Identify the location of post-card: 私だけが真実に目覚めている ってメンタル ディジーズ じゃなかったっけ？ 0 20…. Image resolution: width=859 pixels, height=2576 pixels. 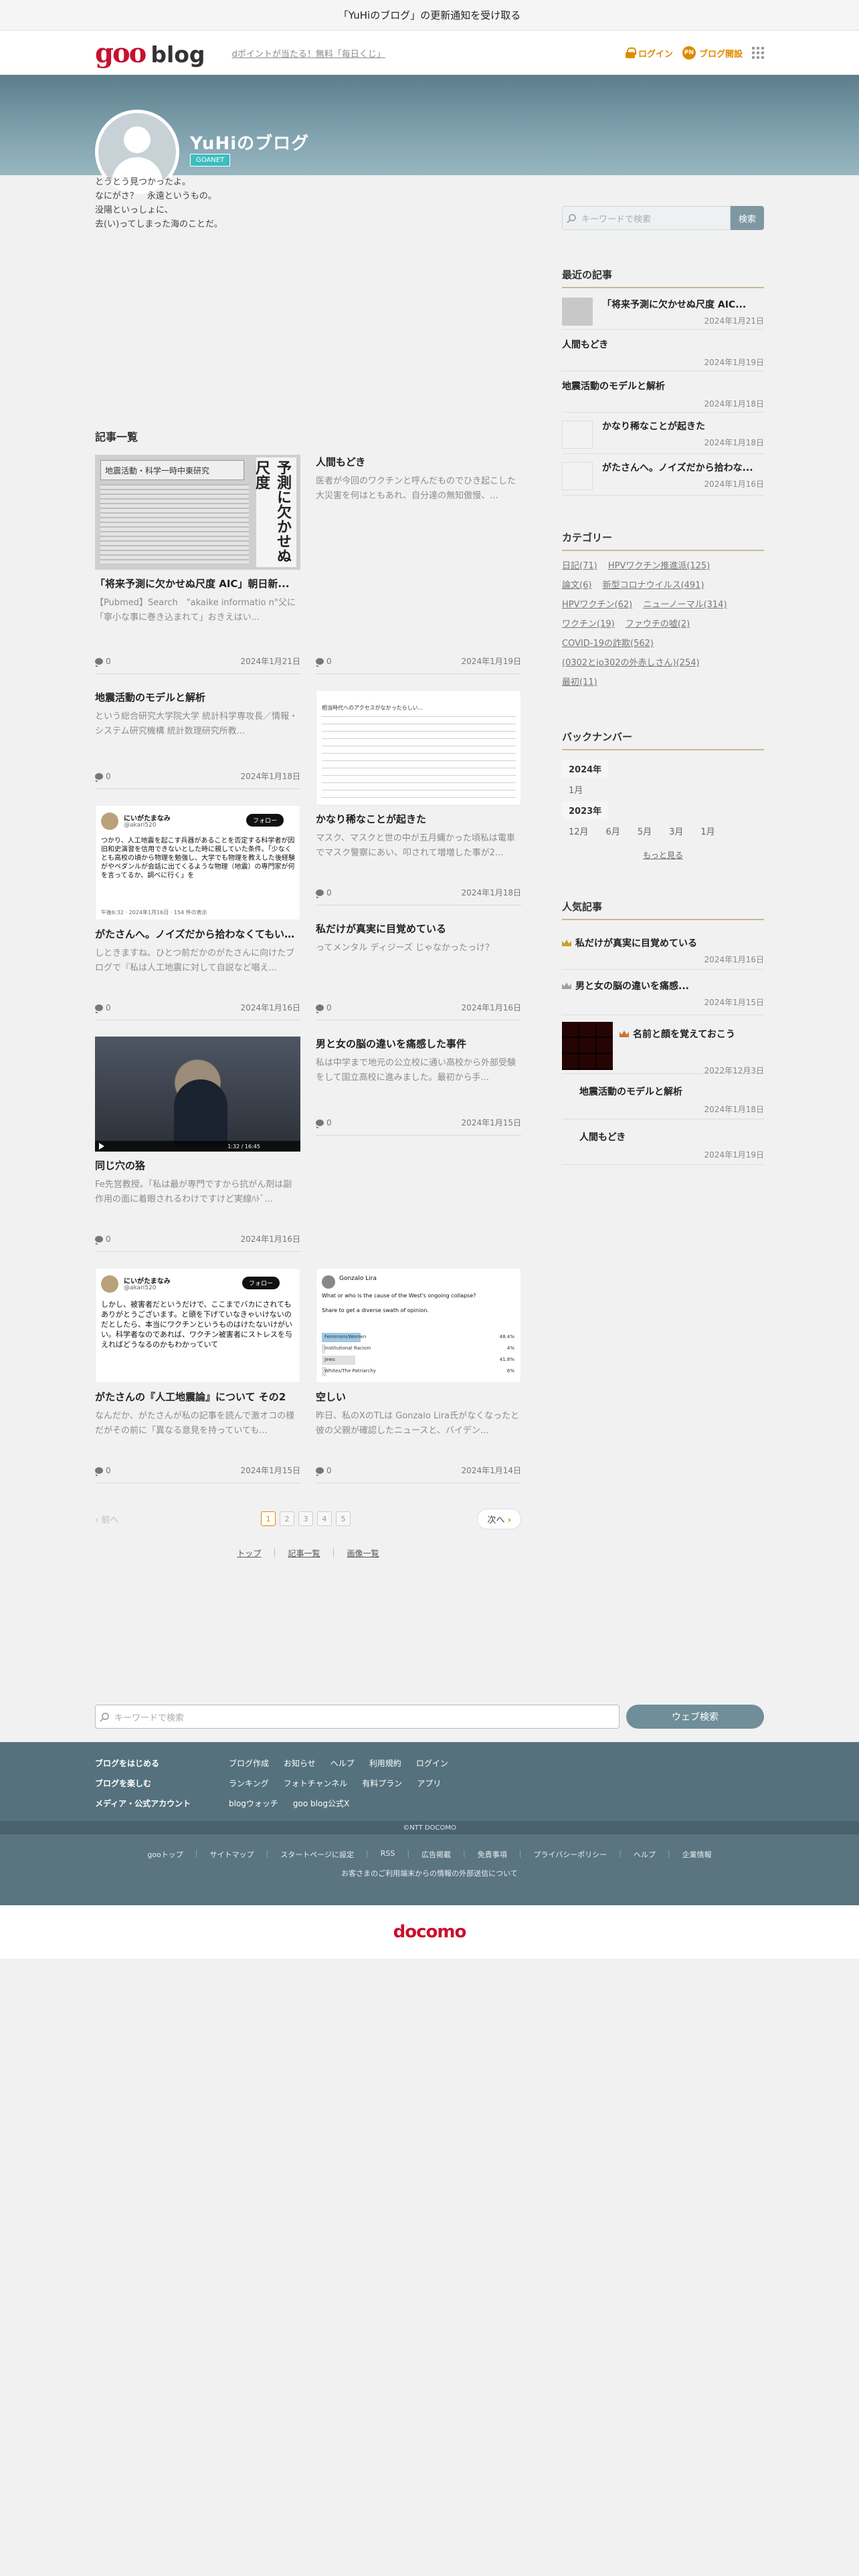
(418, 971).